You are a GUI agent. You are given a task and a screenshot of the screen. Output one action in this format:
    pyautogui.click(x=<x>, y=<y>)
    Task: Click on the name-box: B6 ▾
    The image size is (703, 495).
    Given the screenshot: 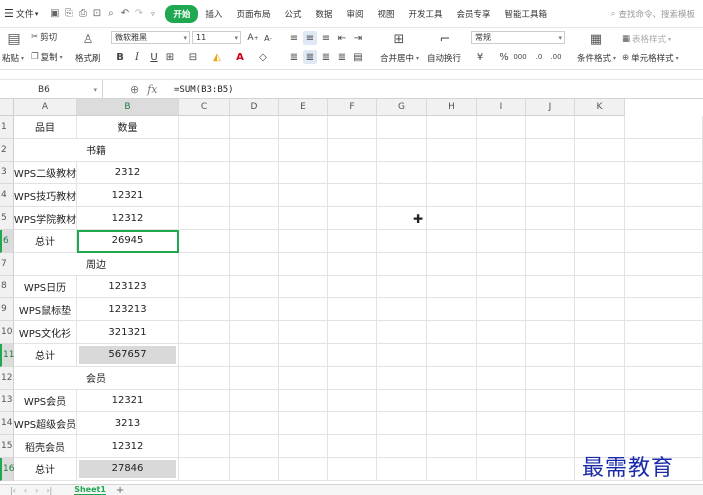 What is the action you would take?
    pyautogui.click(x=51, y=89)
    